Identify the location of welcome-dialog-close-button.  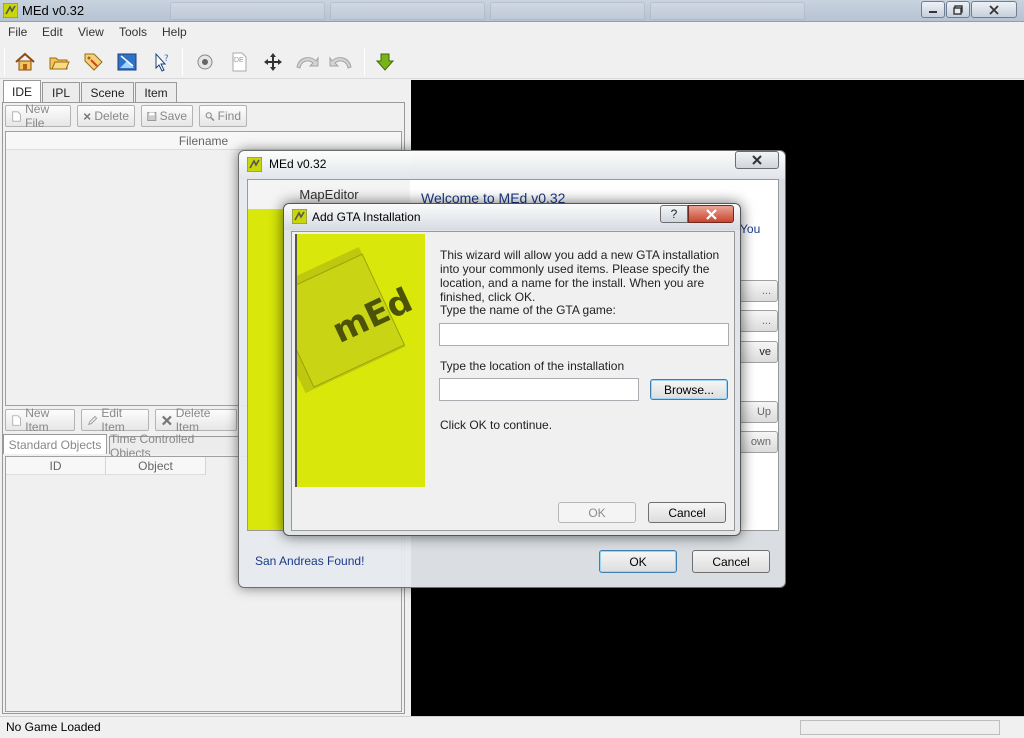
(757, 160).